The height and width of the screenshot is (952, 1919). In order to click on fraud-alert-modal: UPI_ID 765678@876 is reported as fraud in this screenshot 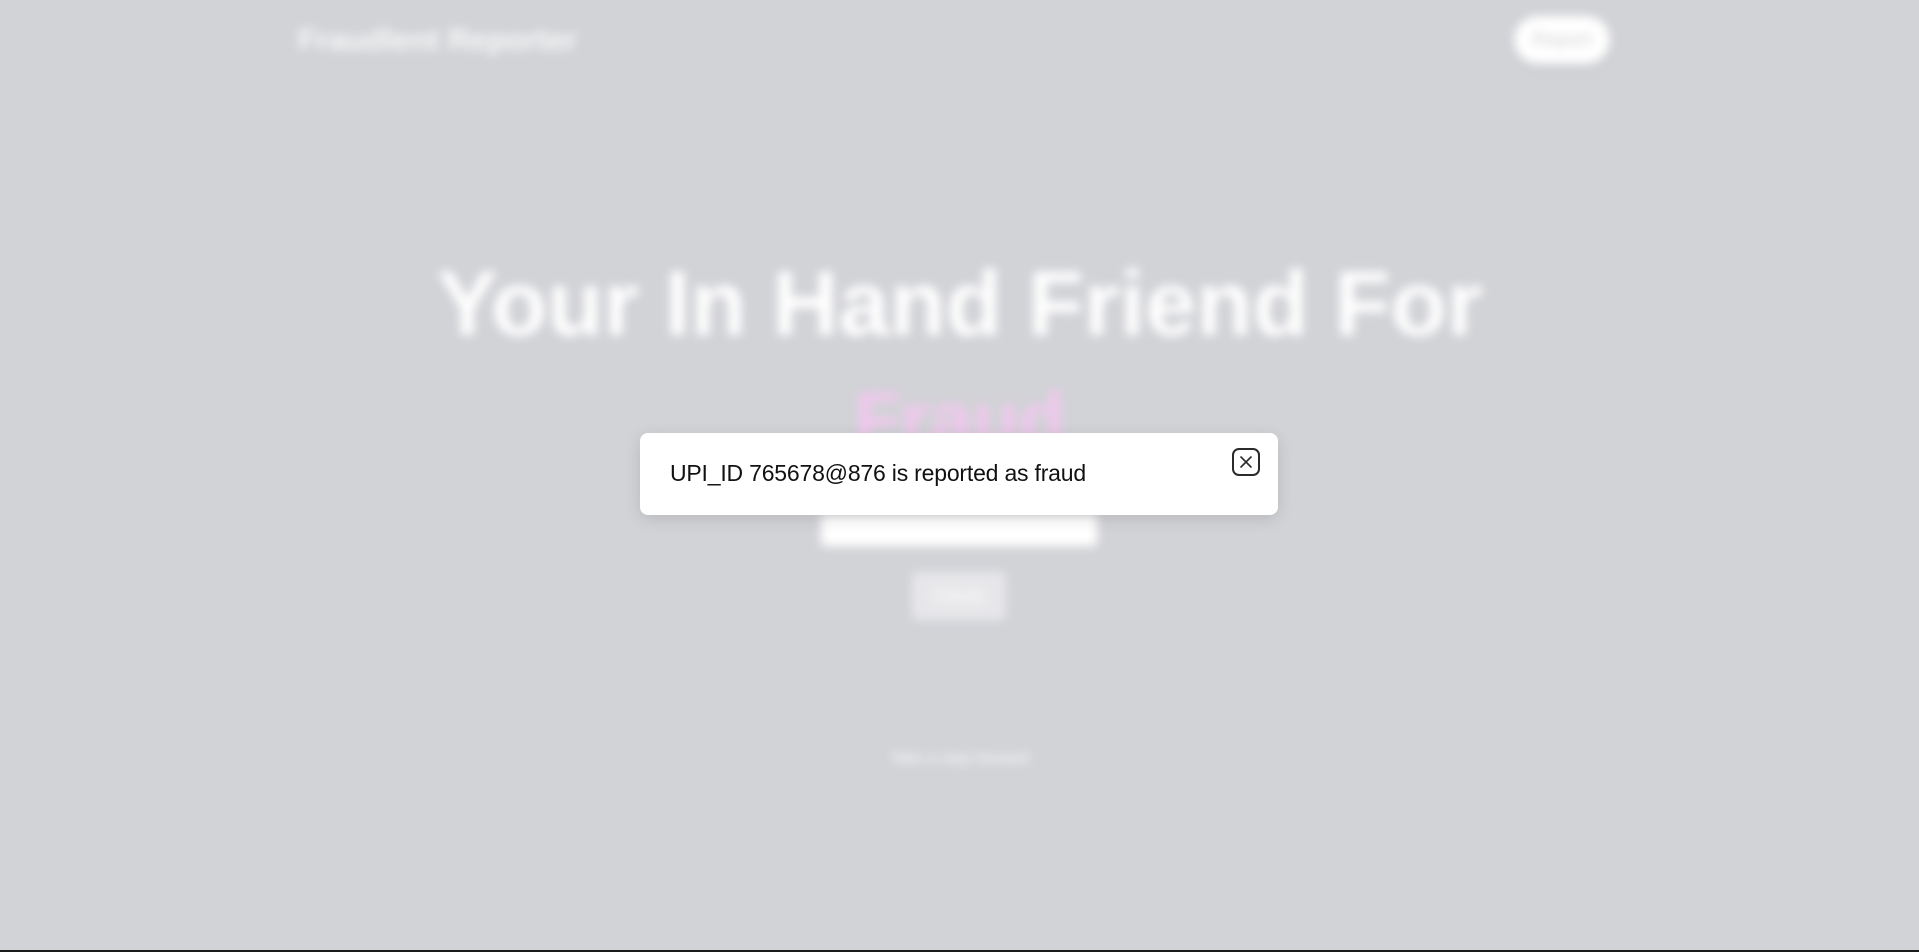, I will do `click(959, 474)`.